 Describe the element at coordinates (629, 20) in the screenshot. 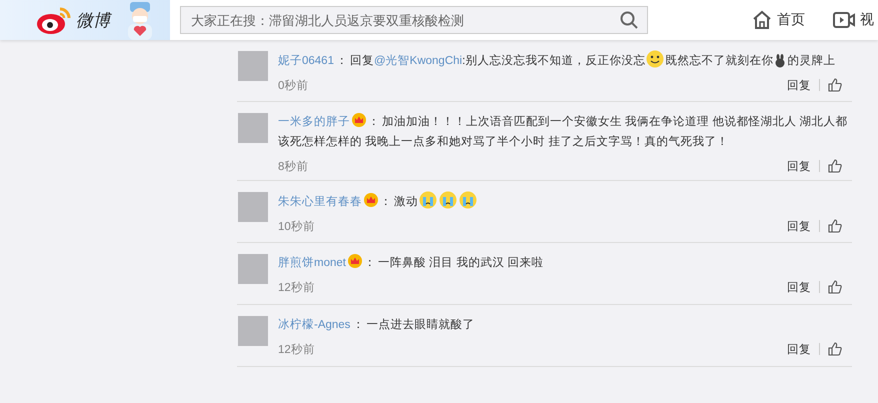

I see `search-icon` at that location.